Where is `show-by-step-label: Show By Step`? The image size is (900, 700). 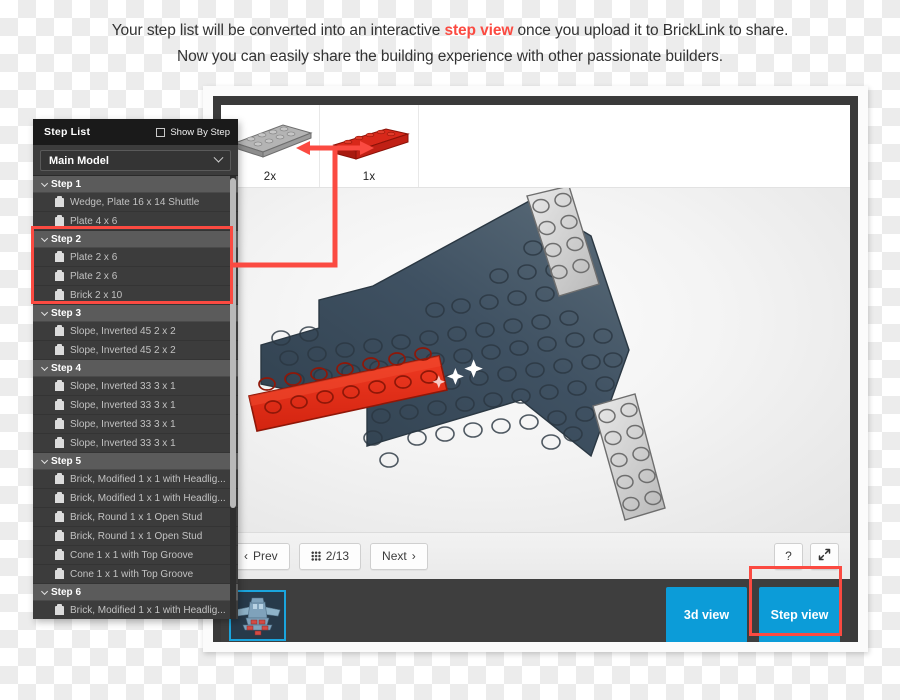
show-by-step-label: Show By Step is located at coordinates (200, 132).